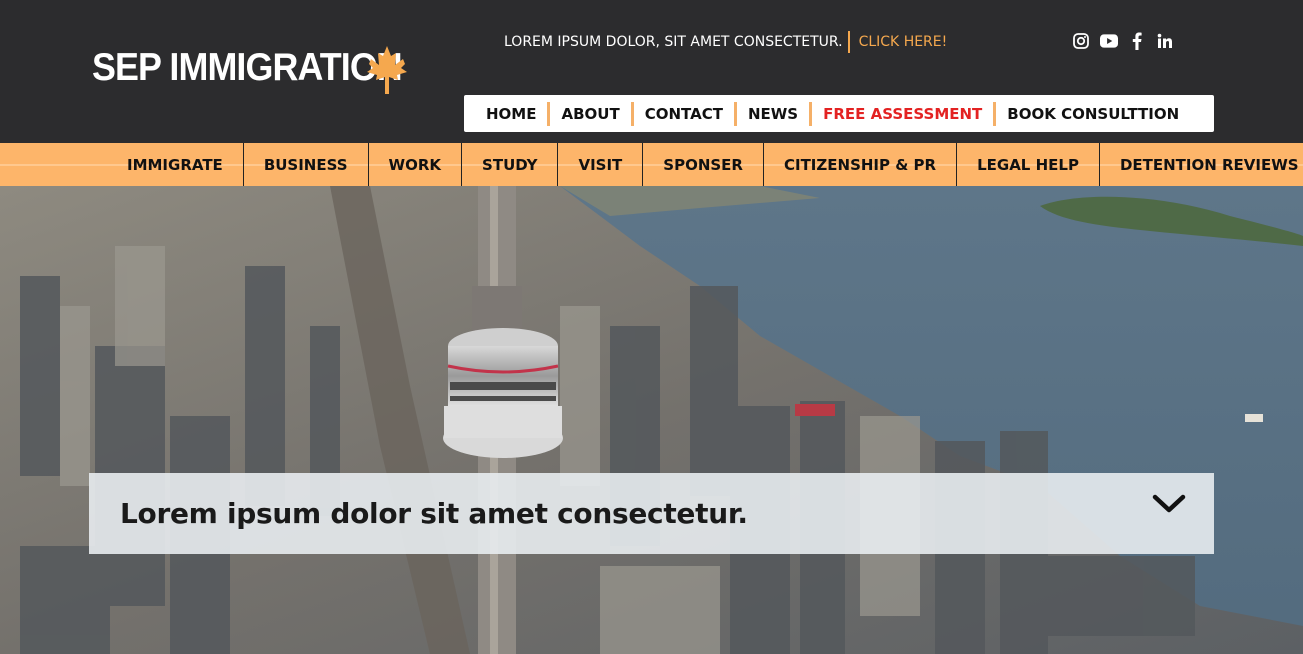 This screenshot has height=654, width=1303. What do you see at coordinates (416, 164) in the screenshot?
I see `category-work: WORK` at bounding box center [416, 164].